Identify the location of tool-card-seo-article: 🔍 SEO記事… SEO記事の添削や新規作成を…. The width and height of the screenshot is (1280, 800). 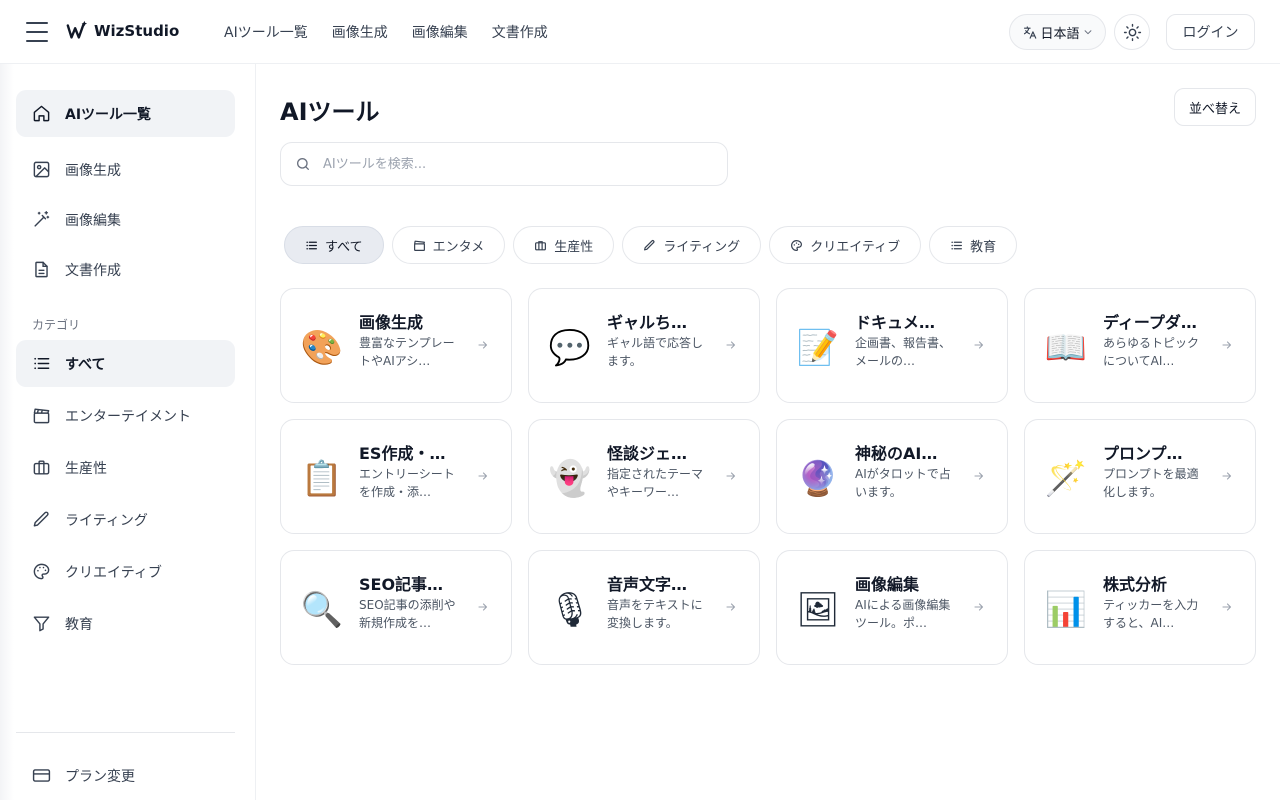
(396, 607).